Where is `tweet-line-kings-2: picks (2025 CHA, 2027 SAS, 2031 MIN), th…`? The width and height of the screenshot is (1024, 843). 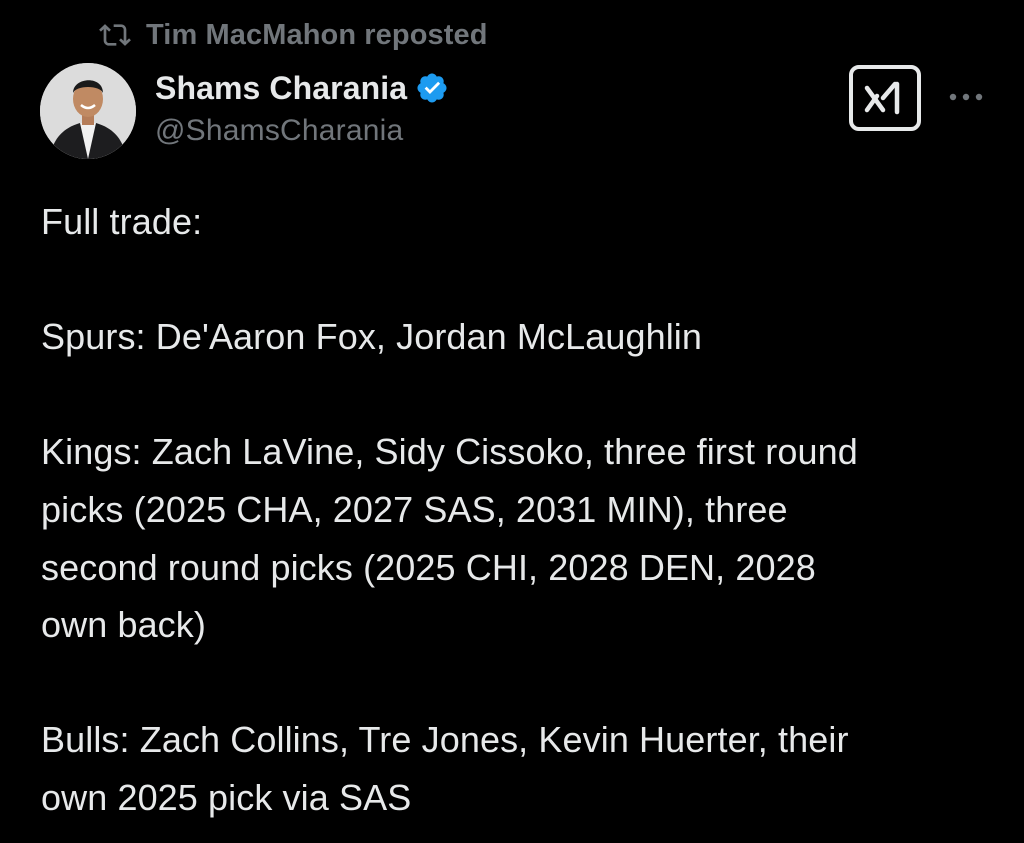
tweet-line-kings-2: picks (2025 CHA, 2027 SAS, 2031 MIN), th… is located at coordinates (414, 509).